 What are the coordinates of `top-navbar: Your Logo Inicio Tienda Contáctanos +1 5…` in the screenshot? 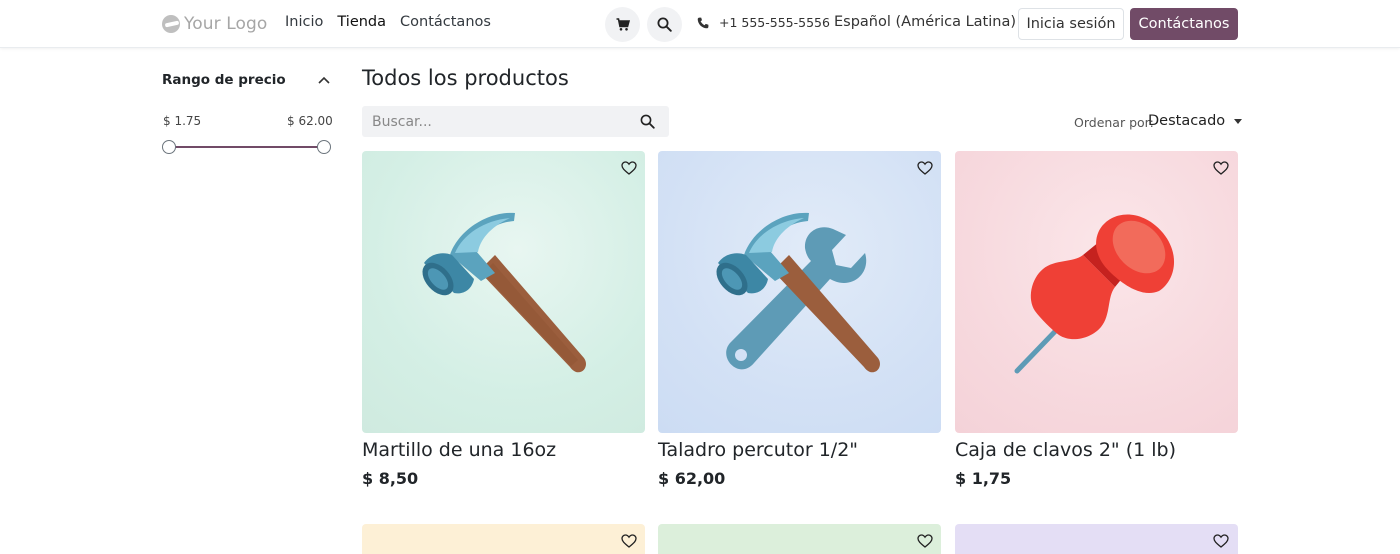 It's located at (700, 24).